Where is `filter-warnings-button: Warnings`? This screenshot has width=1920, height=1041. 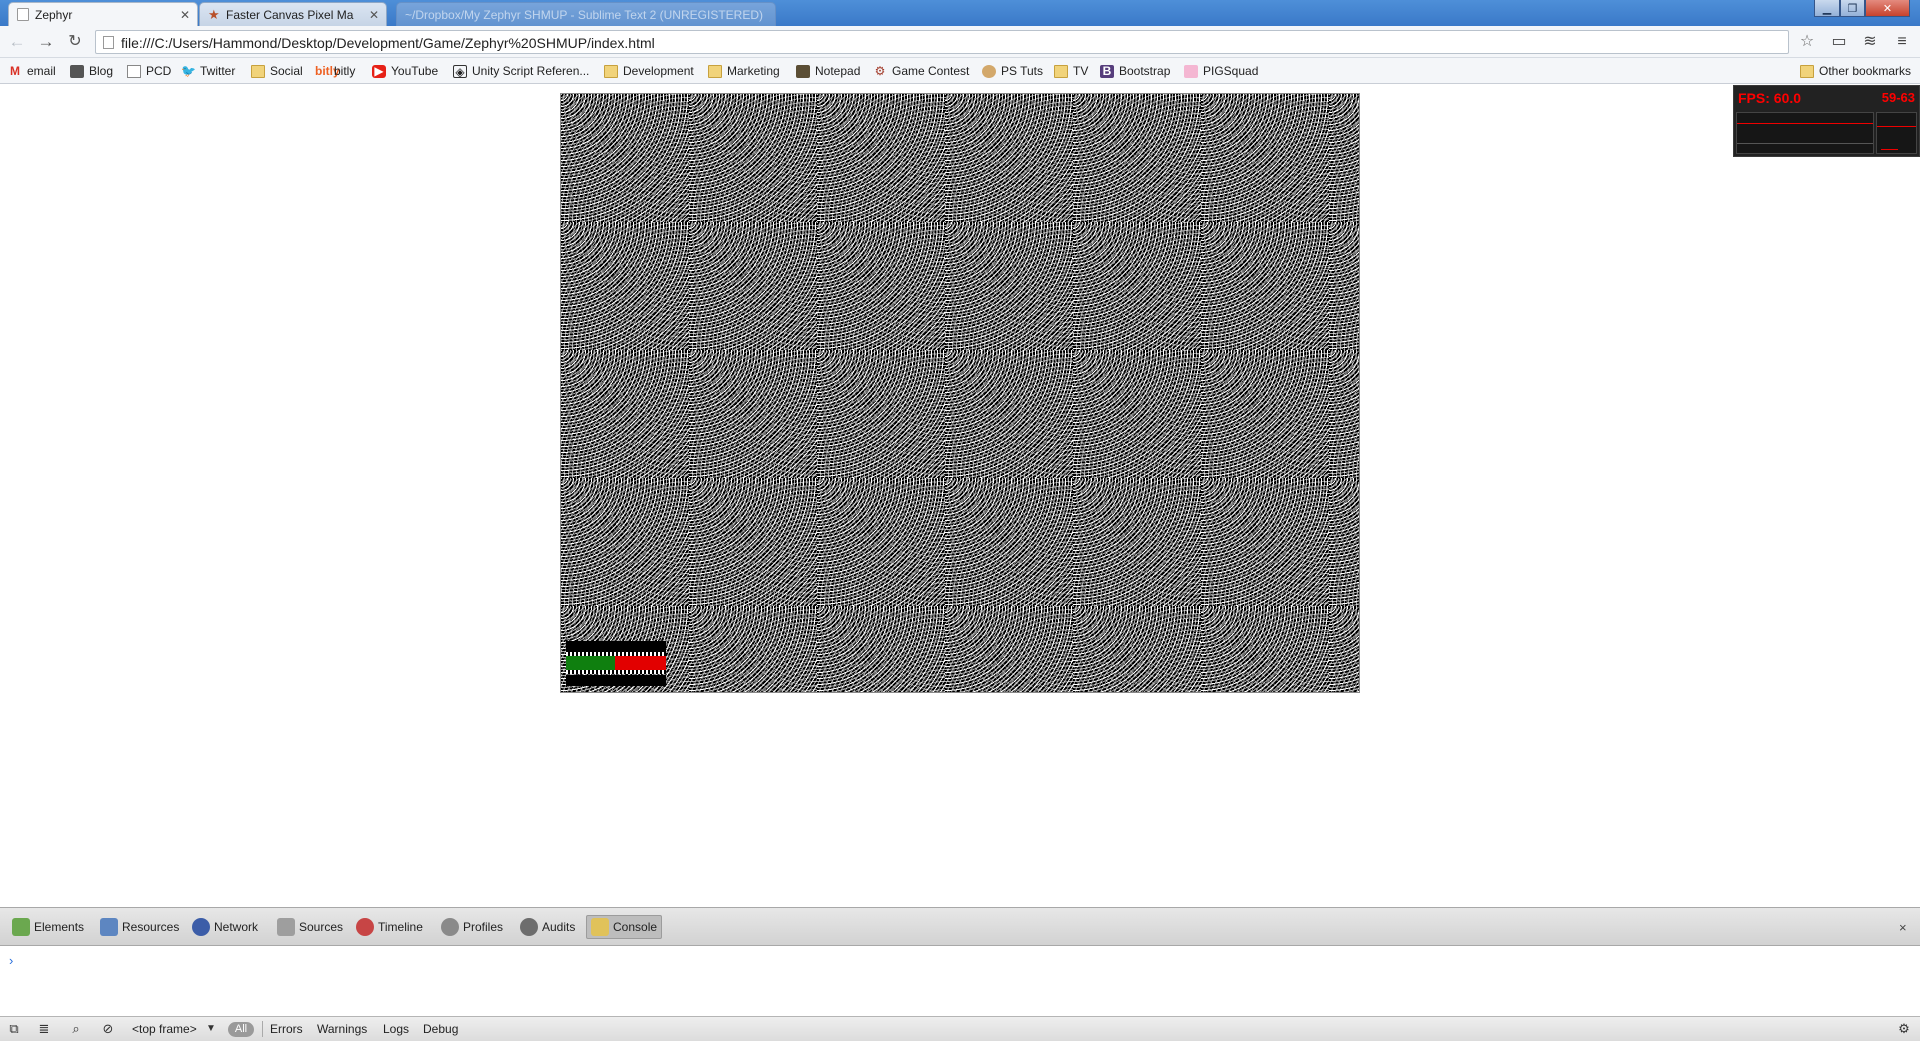
filter-warnings-button: Warnings is located at coordinates (342, 1029).